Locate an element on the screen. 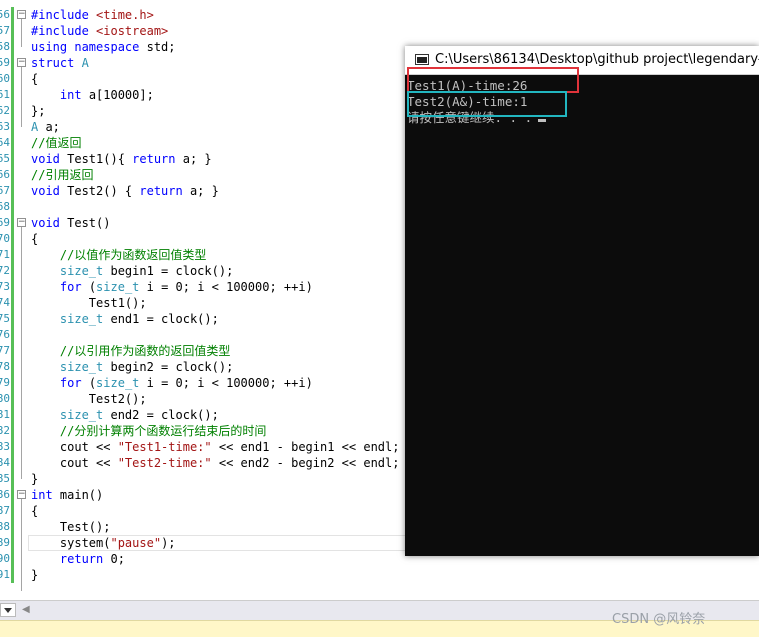 The image size is (759, 637). line-number: 71 is located at coordinates (5, 254).